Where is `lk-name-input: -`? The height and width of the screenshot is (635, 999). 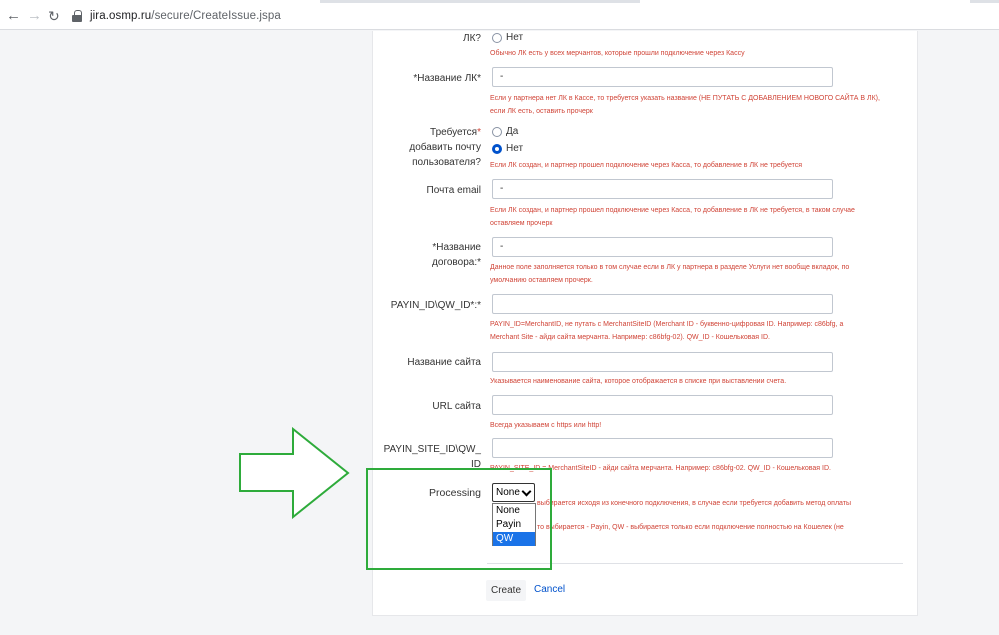 lk-name-input: - is located at coordinates (662, 77).